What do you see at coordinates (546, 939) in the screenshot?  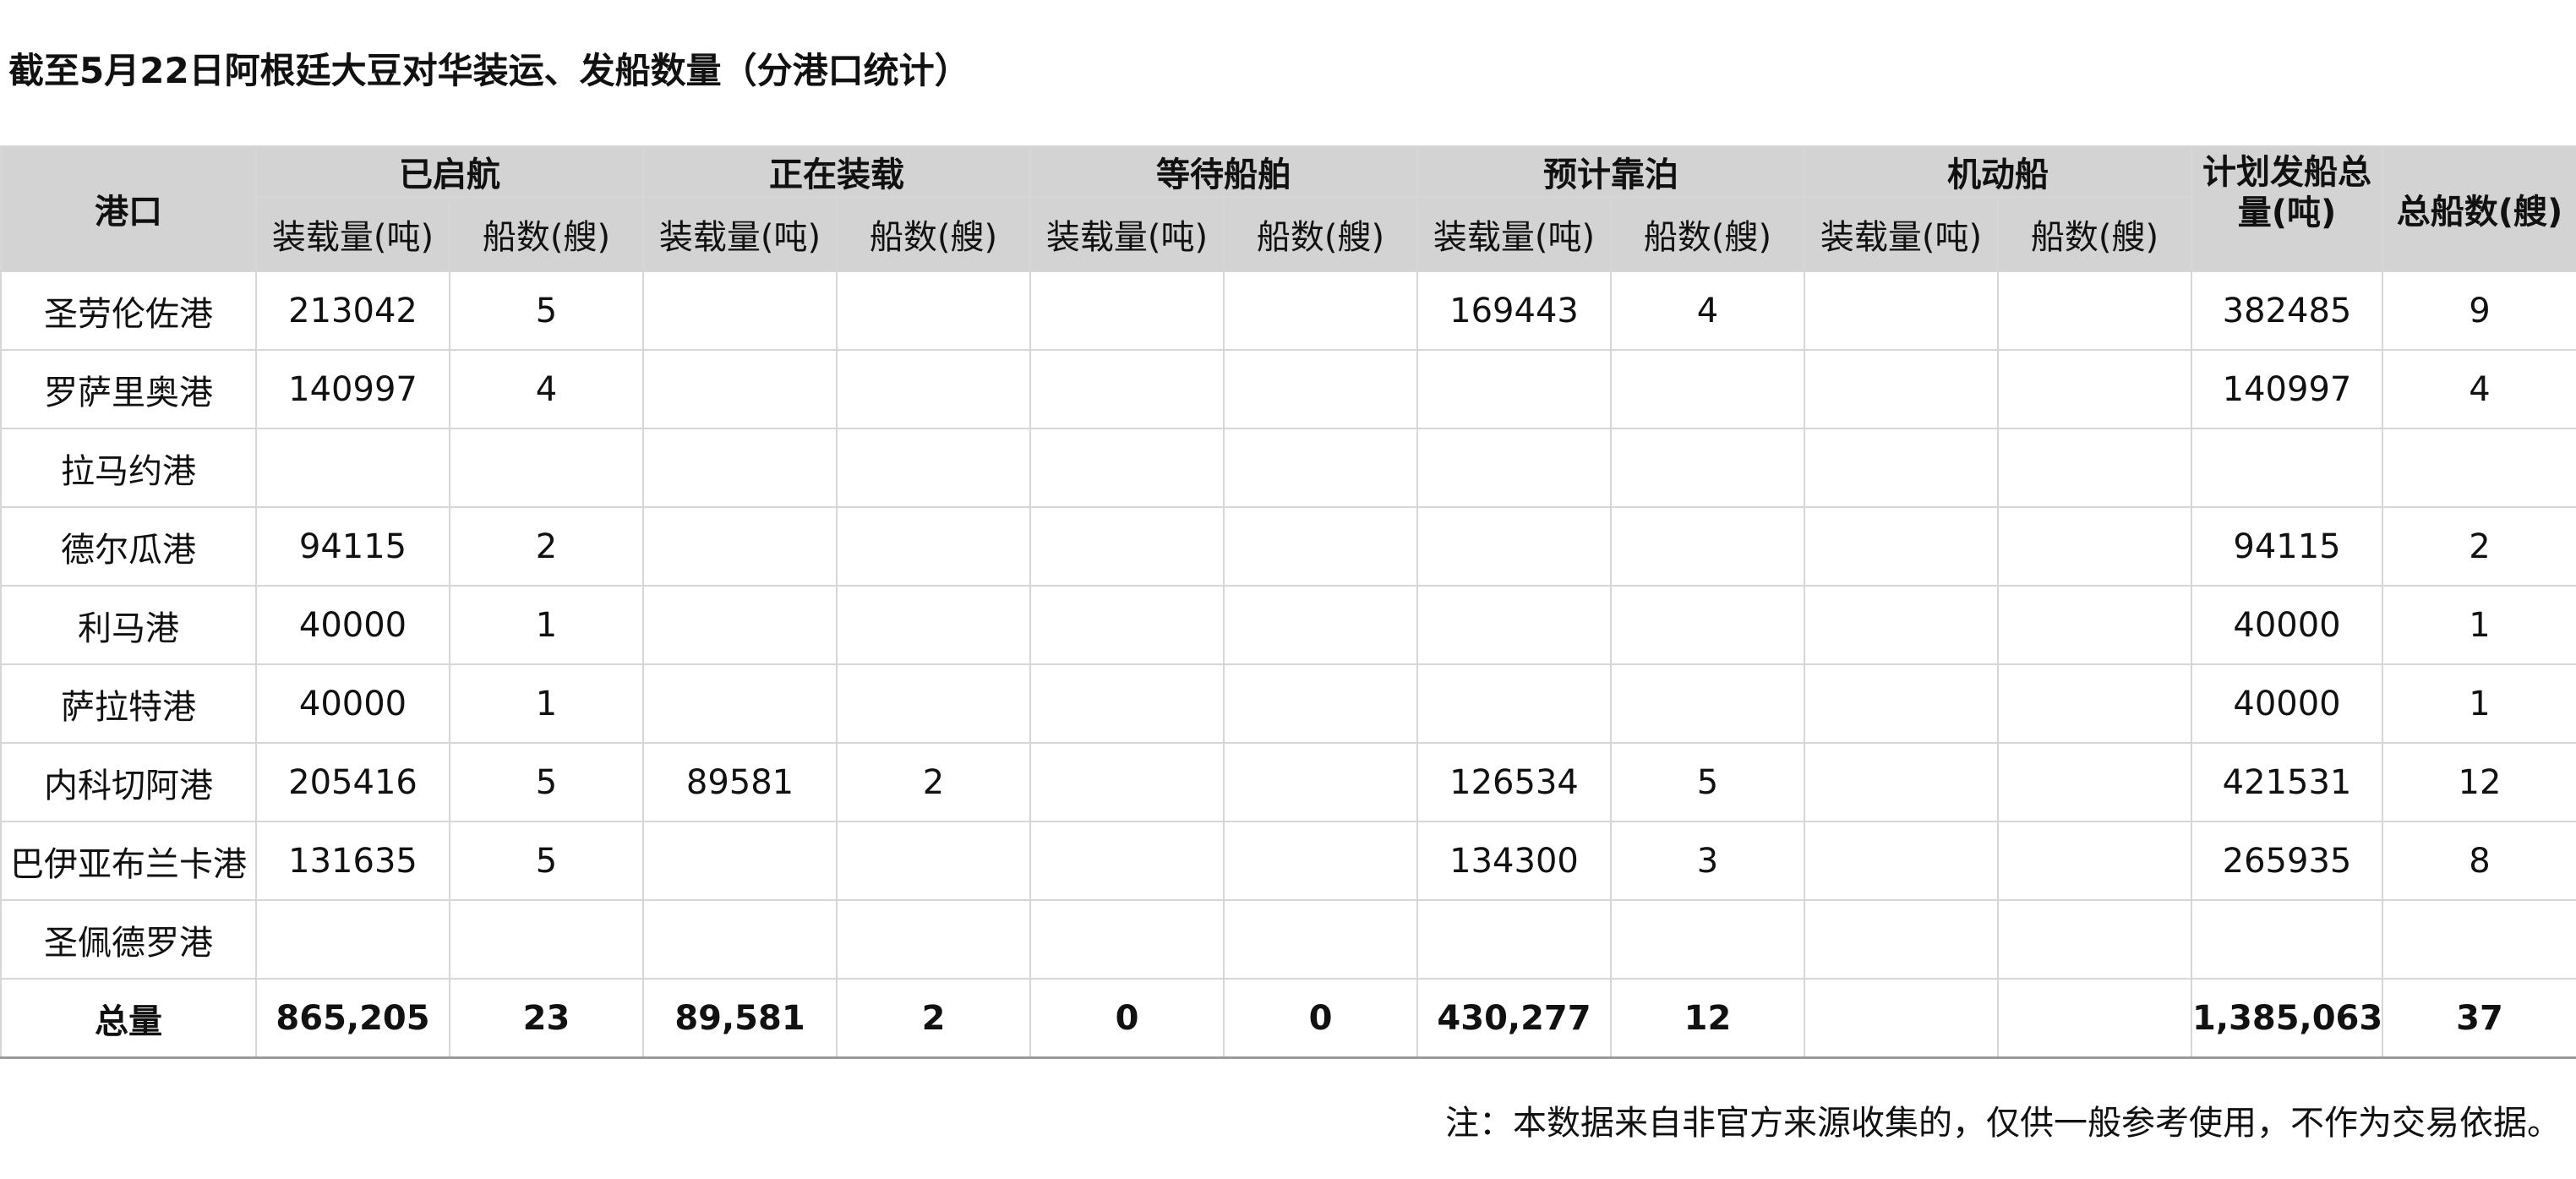 I see `cell-departed-ships` at bounding box center [546, 939].